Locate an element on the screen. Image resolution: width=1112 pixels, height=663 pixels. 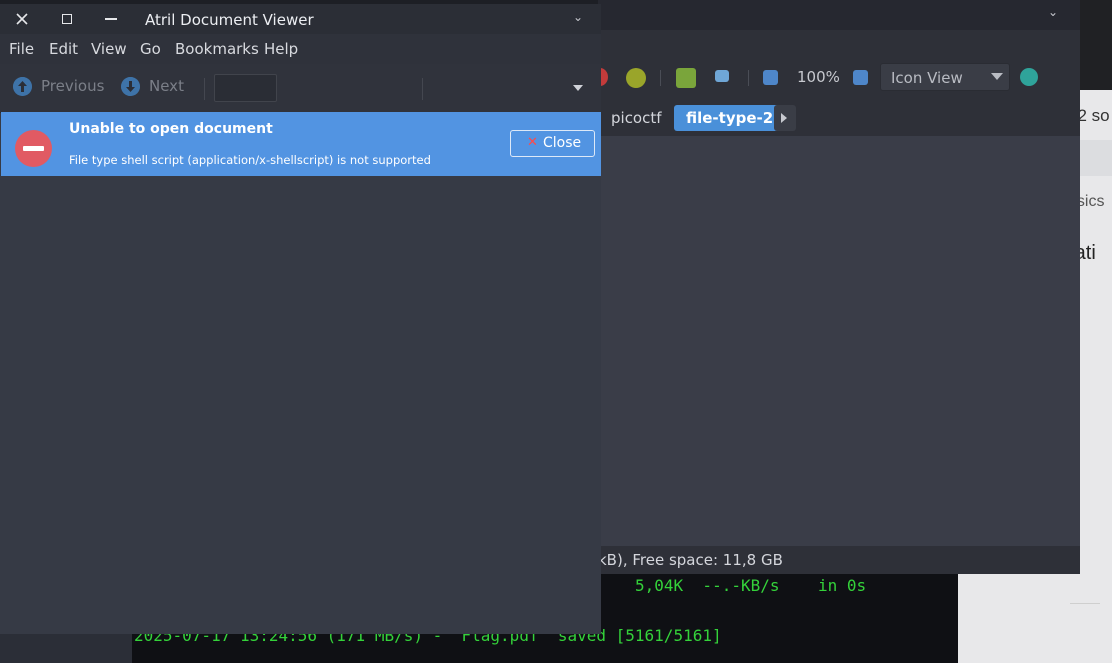
status-text: kB), Free space: 11,8 GB is located at coordinates (690, 560).